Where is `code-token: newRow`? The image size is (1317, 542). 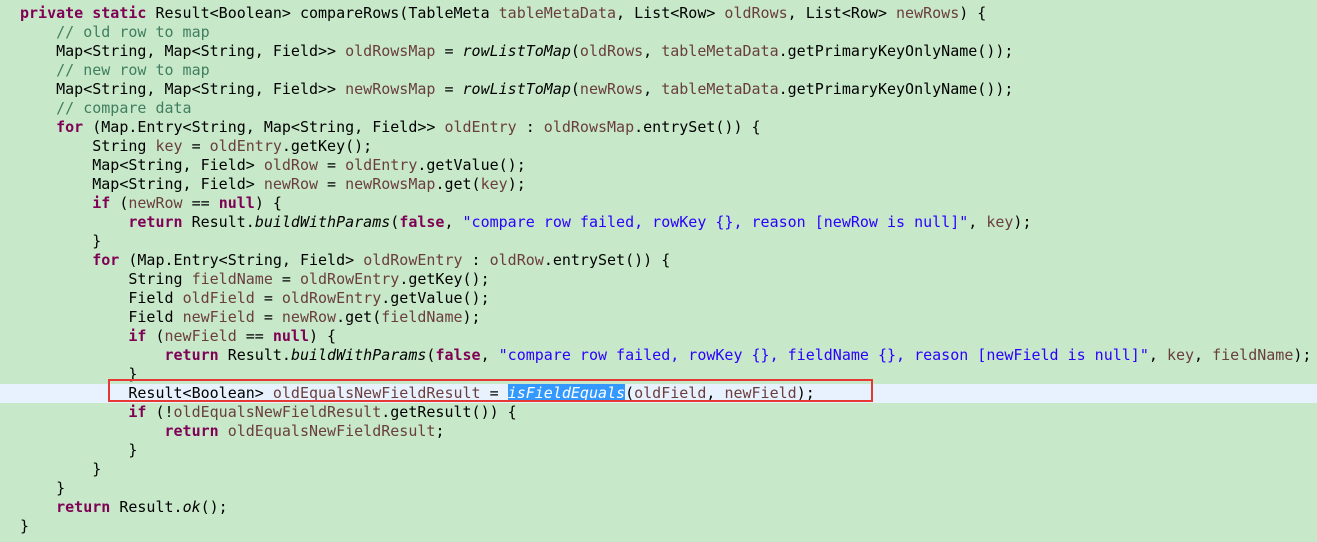 code-token: newRow is located at coordinates (155, 203).